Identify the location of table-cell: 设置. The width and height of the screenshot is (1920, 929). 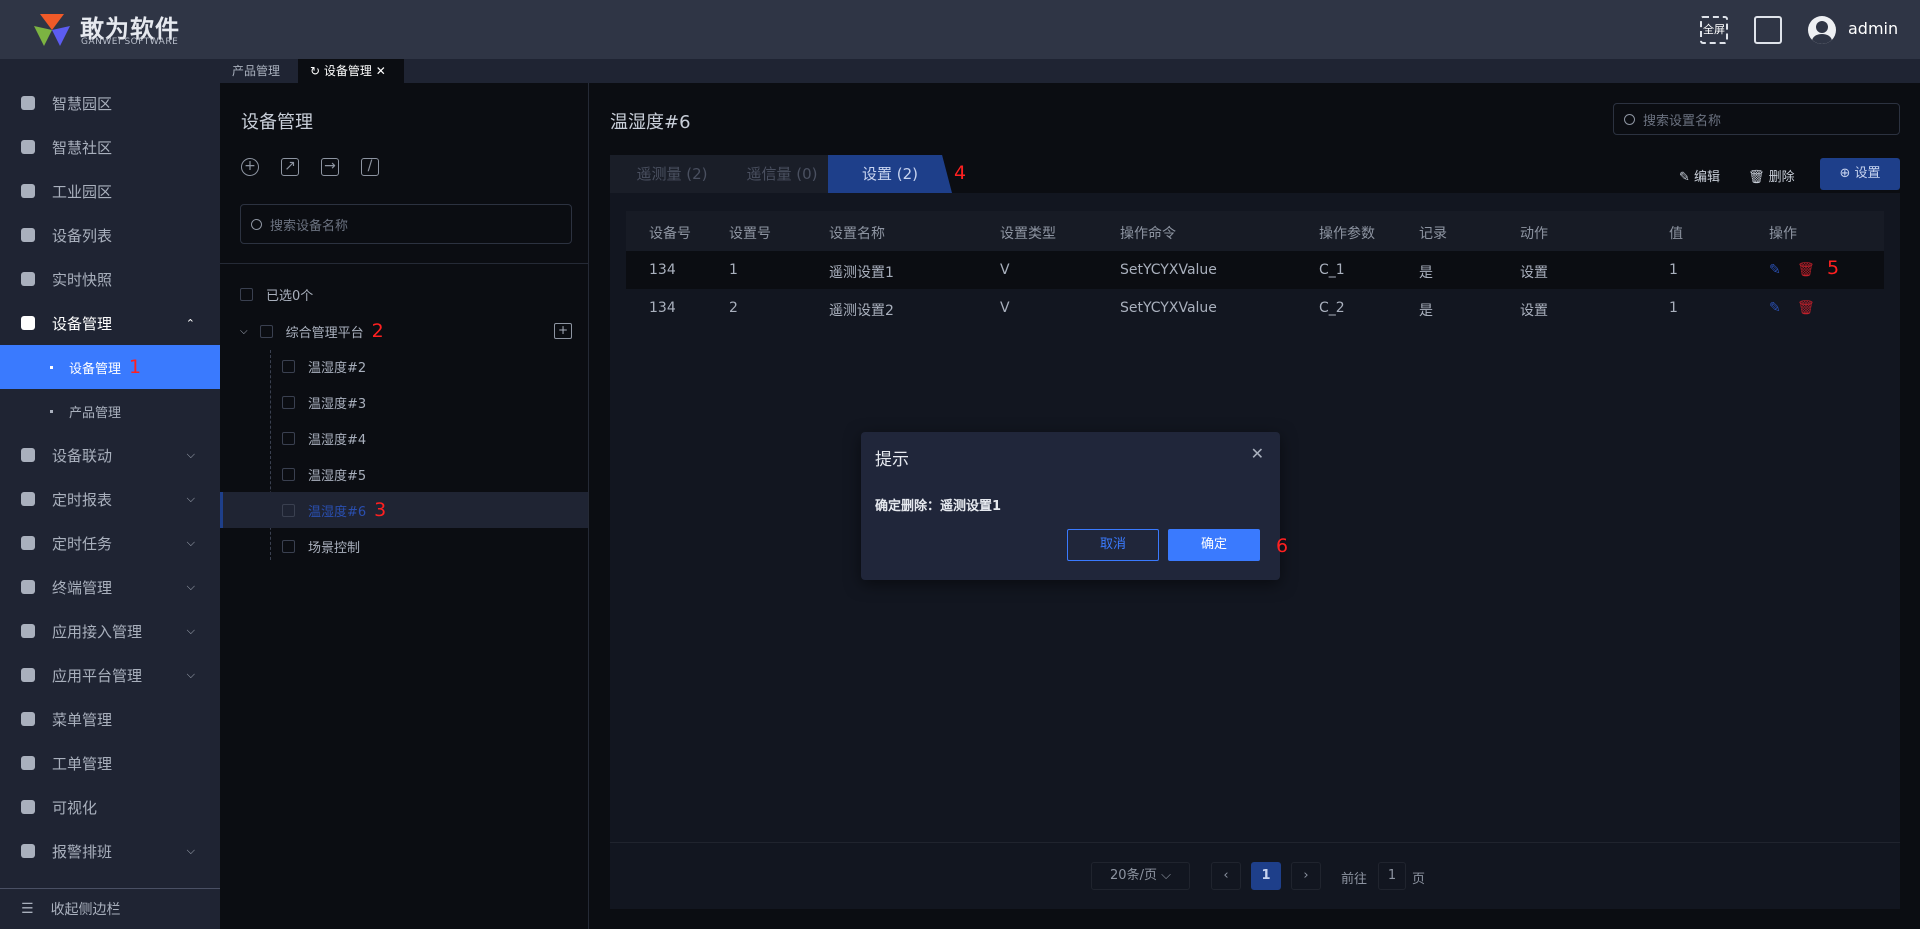
(1534, 273).